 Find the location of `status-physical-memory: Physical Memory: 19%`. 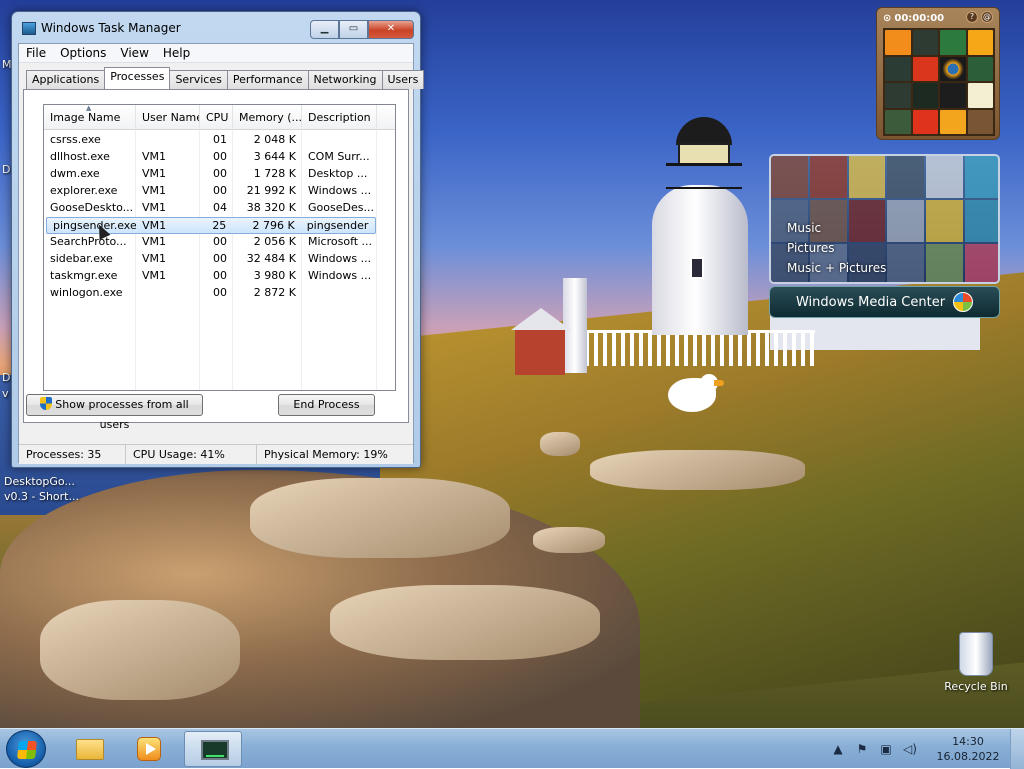

status-physical-memory: Physical Memory: 19% is located at coordinates (326, 454).